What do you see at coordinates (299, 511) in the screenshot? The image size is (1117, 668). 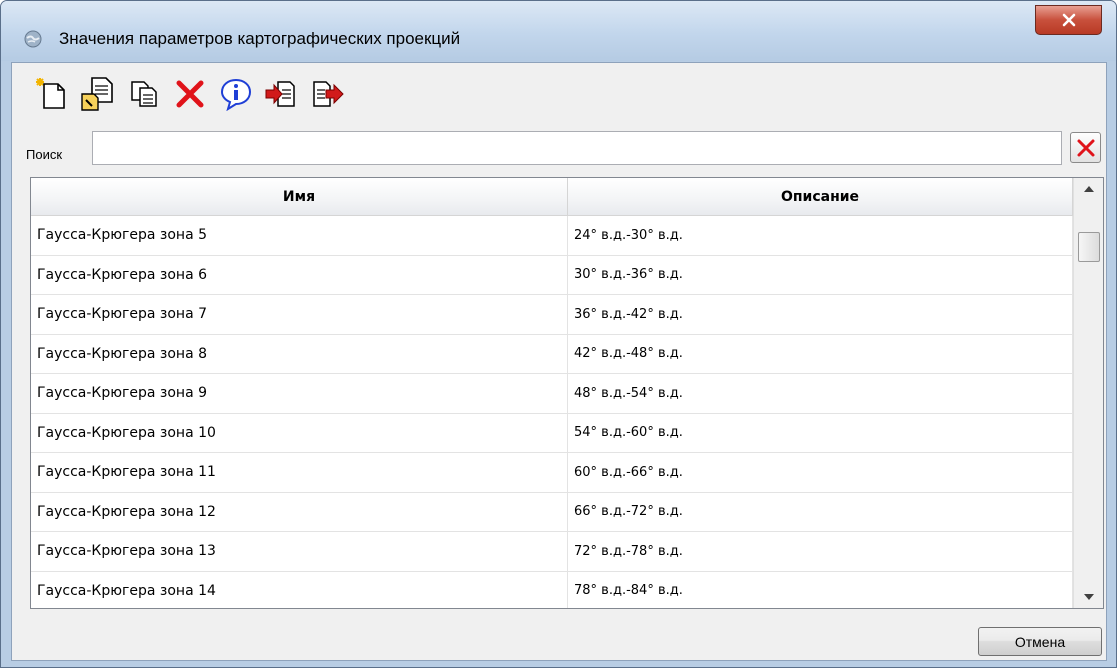 I see `cell-name: Гаусса-Крюгера зона 12` at bounding box center [299, 511].